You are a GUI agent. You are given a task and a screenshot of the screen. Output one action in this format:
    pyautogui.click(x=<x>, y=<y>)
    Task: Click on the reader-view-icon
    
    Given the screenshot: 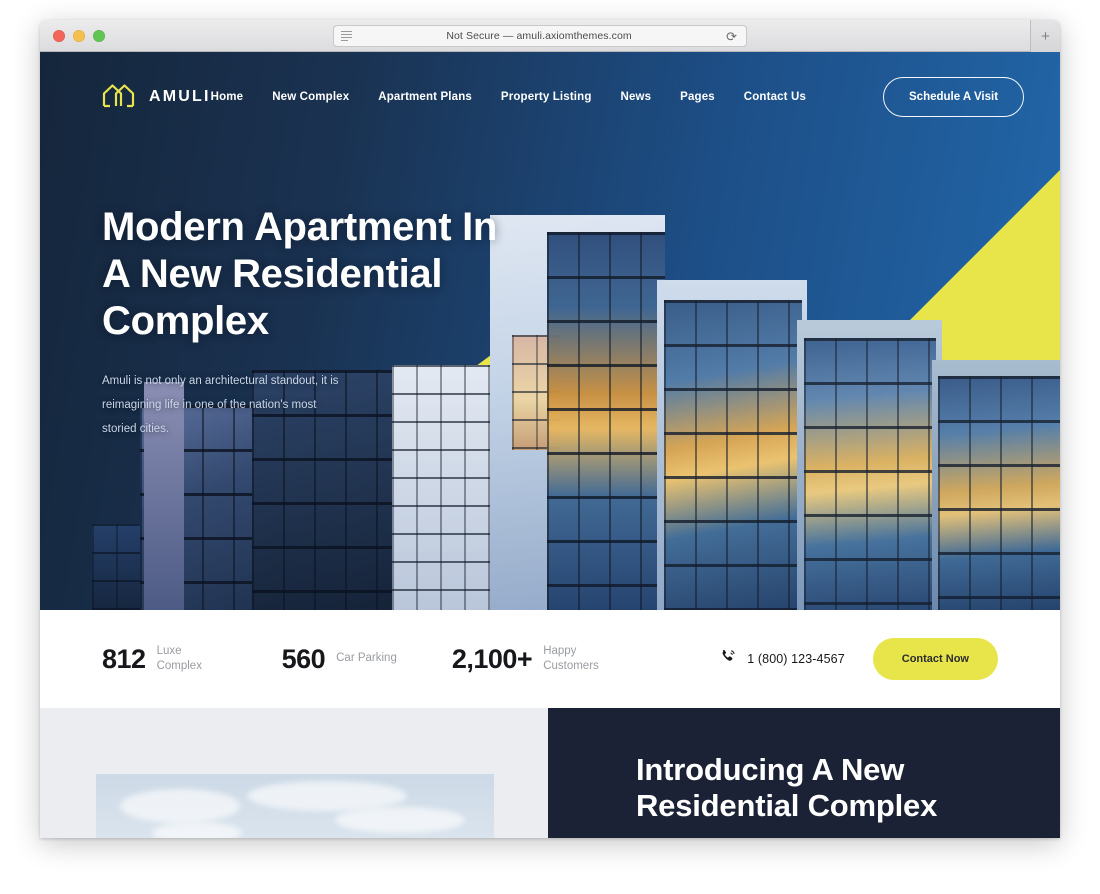 What is the action you would take?
    pyautogui.click(x=346, y=36)
    